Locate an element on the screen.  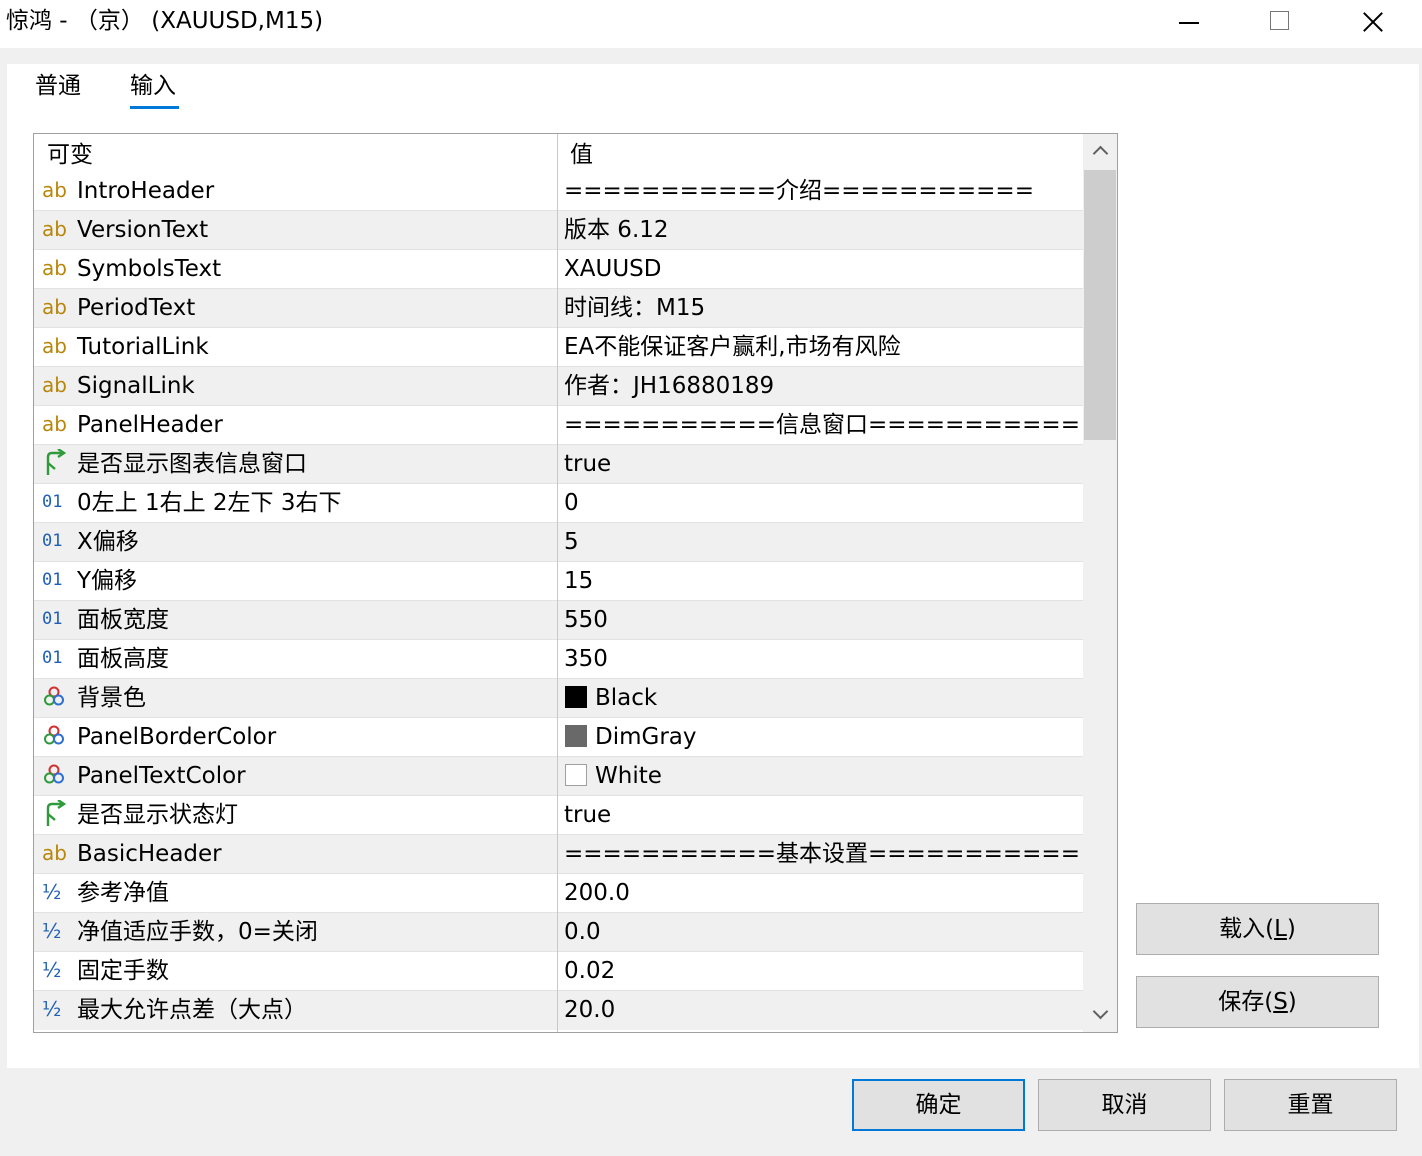
cancel-button: 取消 is located at coordinates (1124, 1105).